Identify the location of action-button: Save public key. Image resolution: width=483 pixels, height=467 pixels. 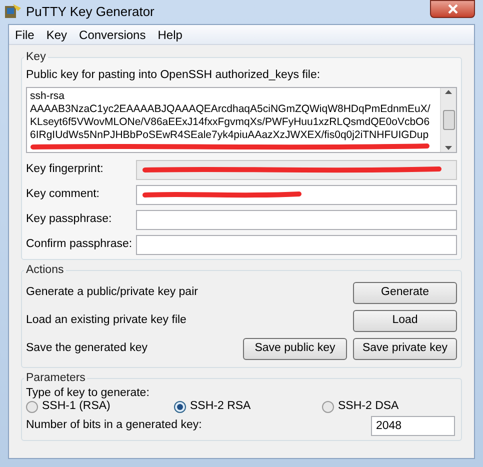
(295, 349).